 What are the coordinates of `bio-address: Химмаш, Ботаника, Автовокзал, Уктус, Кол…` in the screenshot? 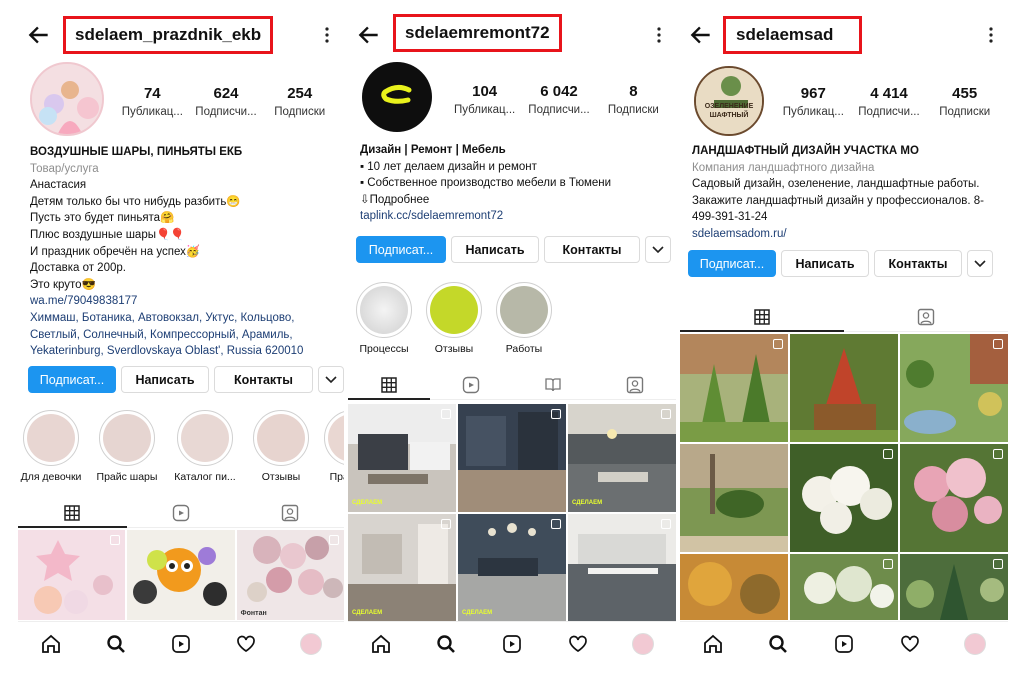 It's located at (182, 335).